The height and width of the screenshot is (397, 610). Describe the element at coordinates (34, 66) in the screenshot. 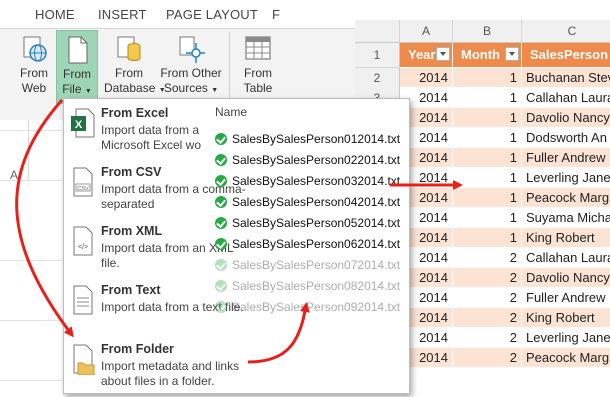

I see `from-web-button: From Web` at that location.